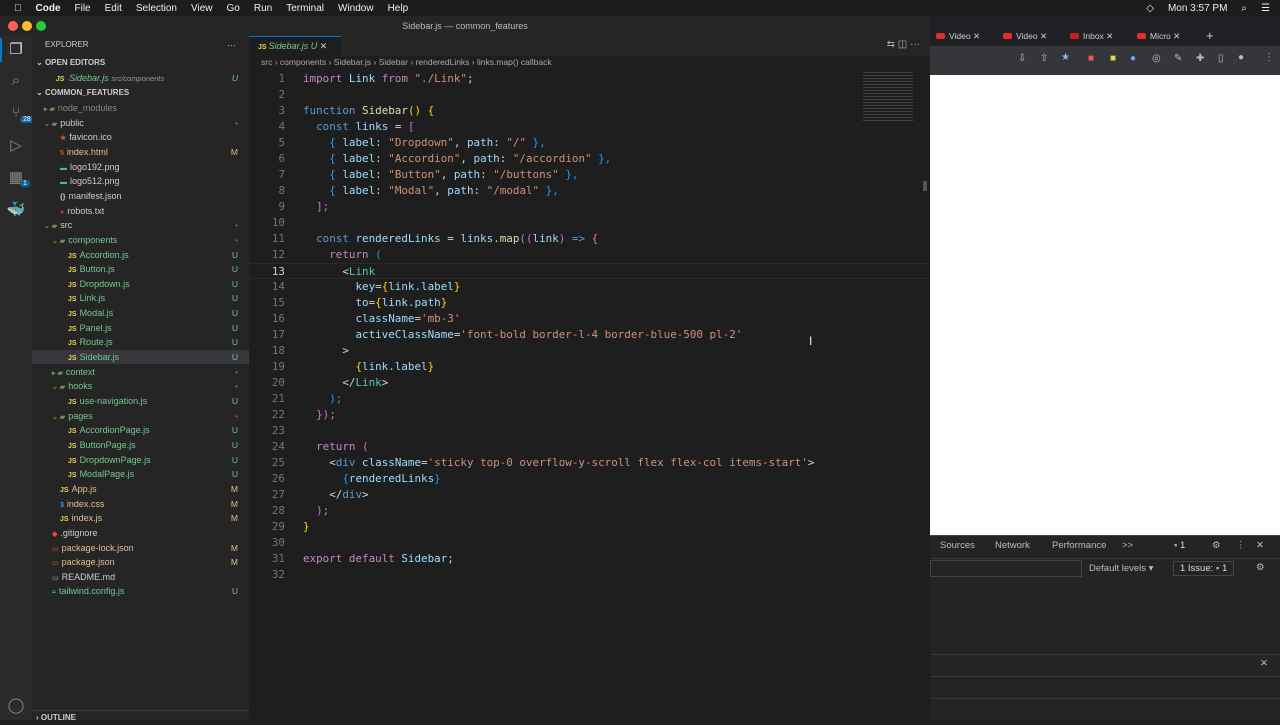 The width and height of the screenshot is (1280, 725). Describe the element at coordinates (589, 271) in the screenshot. I see `code-line: 13 <Link` at that location.